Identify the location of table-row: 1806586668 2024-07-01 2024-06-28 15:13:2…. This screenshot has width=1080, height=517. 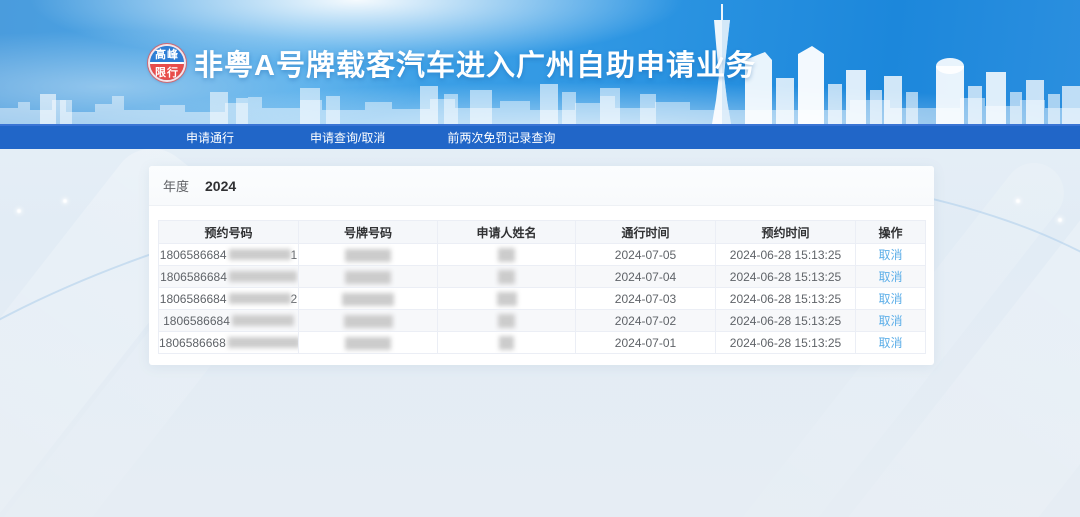
(542, 342).